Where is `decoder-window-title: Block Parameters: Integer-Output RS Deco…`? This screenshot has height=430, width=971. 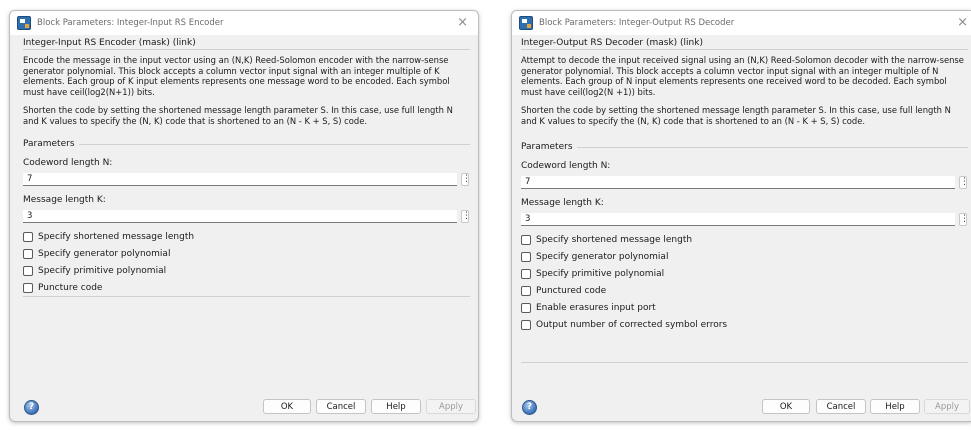
decoder-window-title: Block Parameters: Integer-Output RS Deco… is located at coordinates (637, 23).